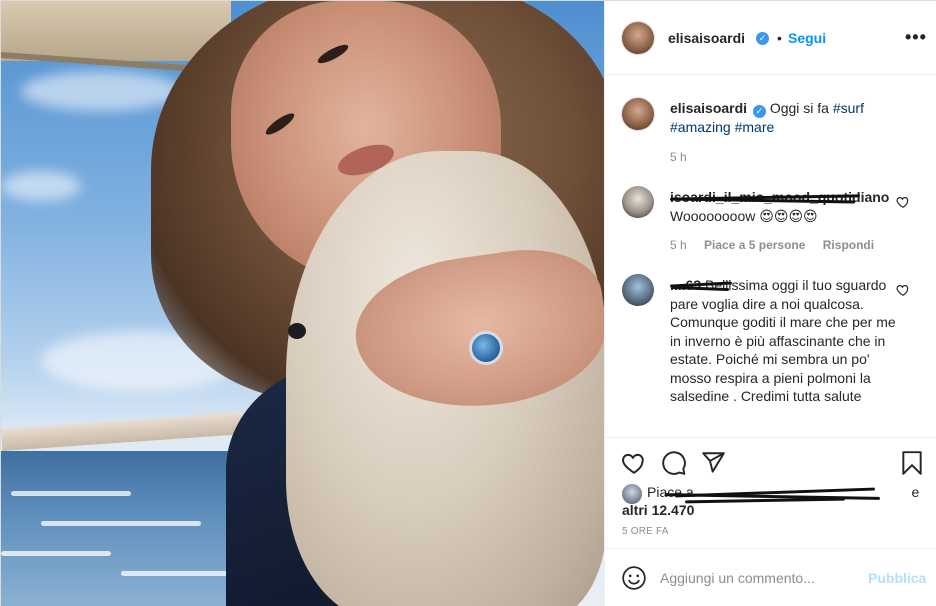 Image resolution: width=936 pixels, height=606 pixels. What do you see at coordinates (297, 331) in the screenshot?
I see `photo-dog-nose` at bounding box center [297, 331].